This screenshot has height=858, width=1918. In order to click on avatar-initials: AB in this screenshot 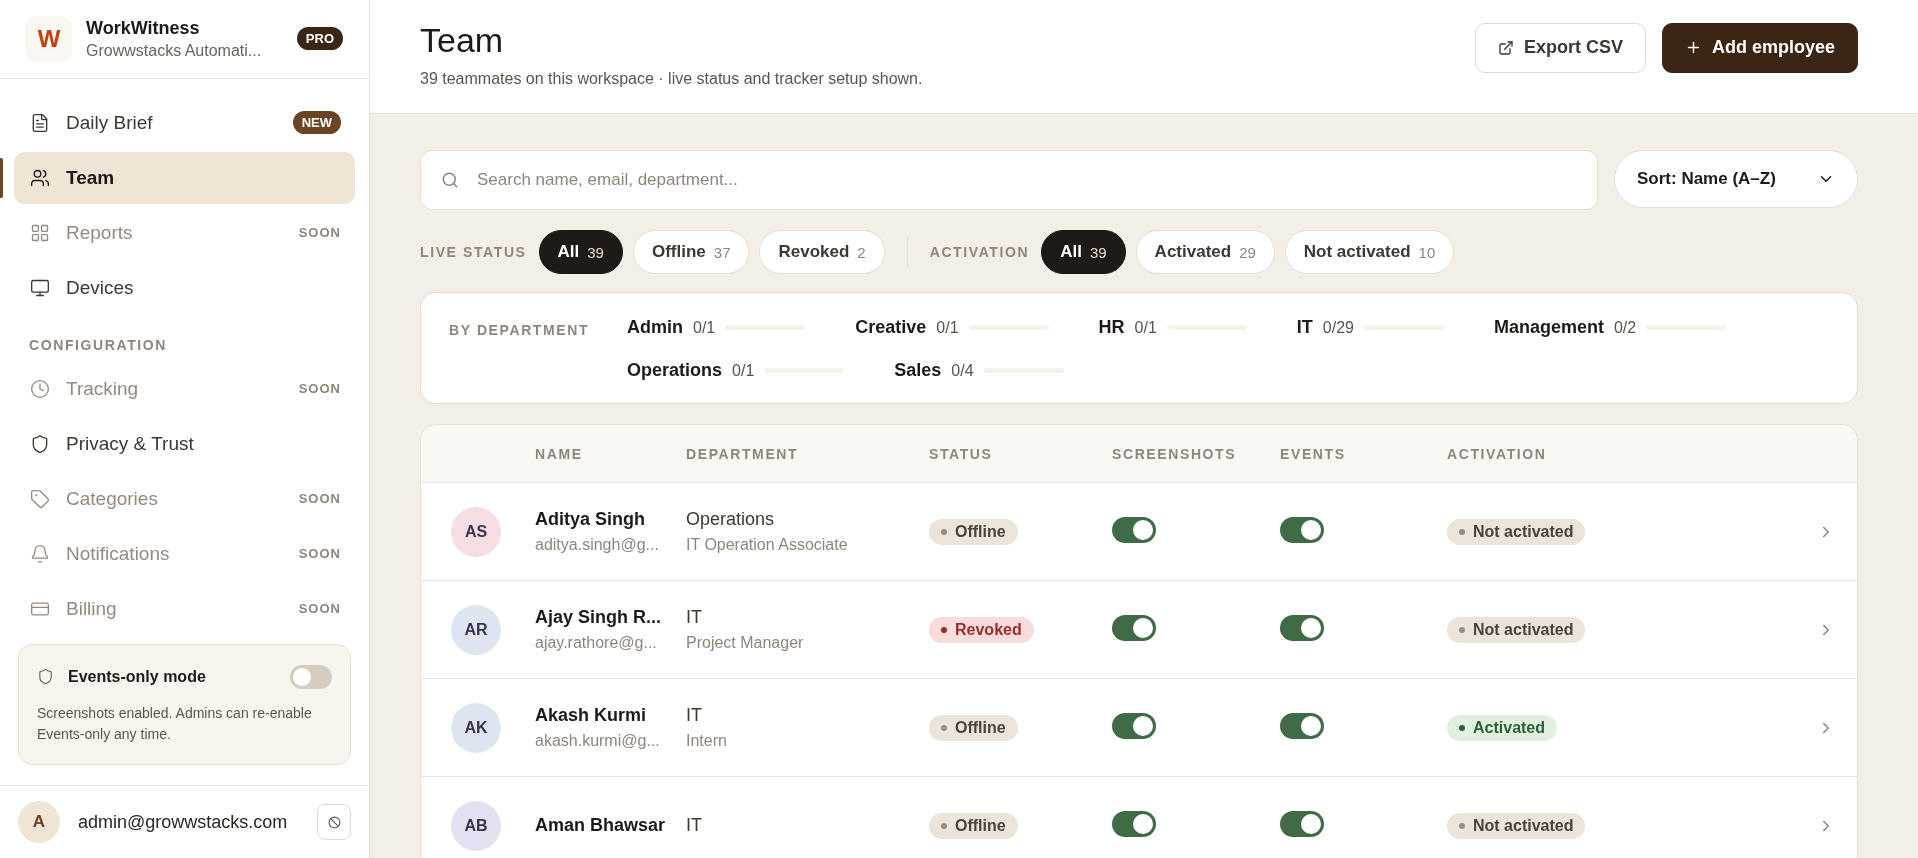, I will do `click(476, 825)`.